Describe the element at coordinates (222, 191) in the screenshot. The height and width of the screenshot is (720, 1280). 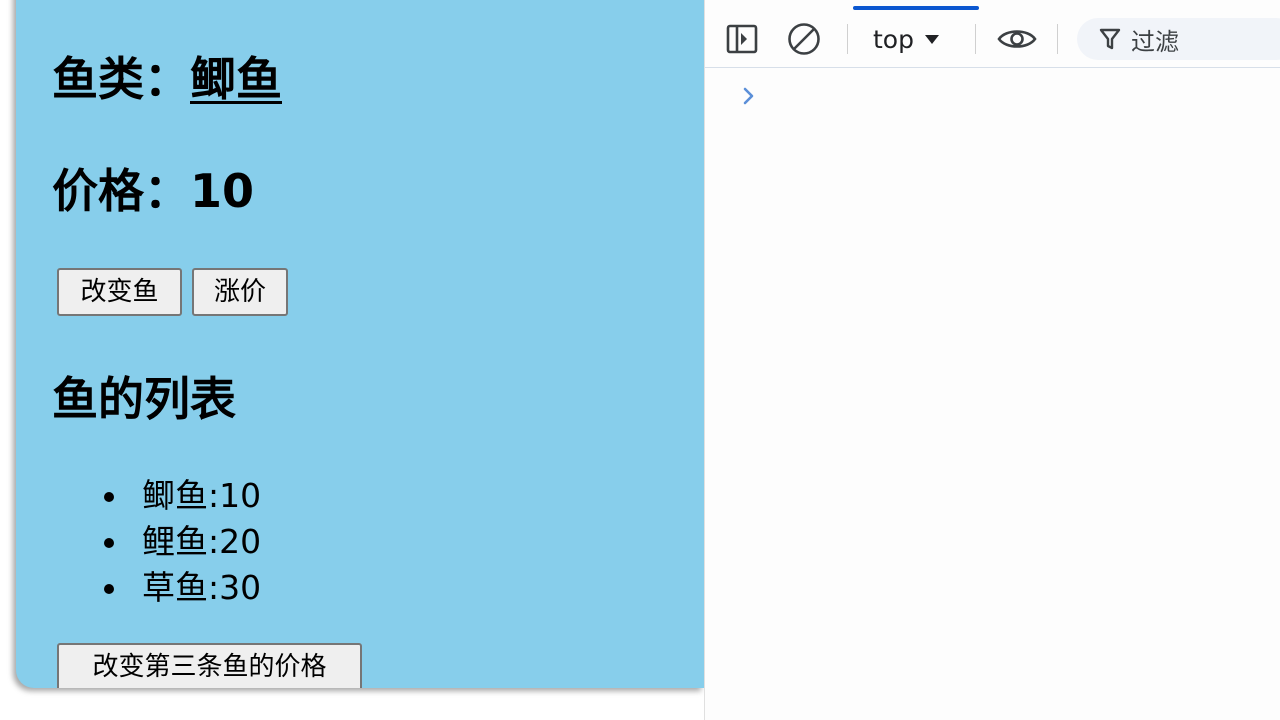
I see `price-value: 10` at that location.